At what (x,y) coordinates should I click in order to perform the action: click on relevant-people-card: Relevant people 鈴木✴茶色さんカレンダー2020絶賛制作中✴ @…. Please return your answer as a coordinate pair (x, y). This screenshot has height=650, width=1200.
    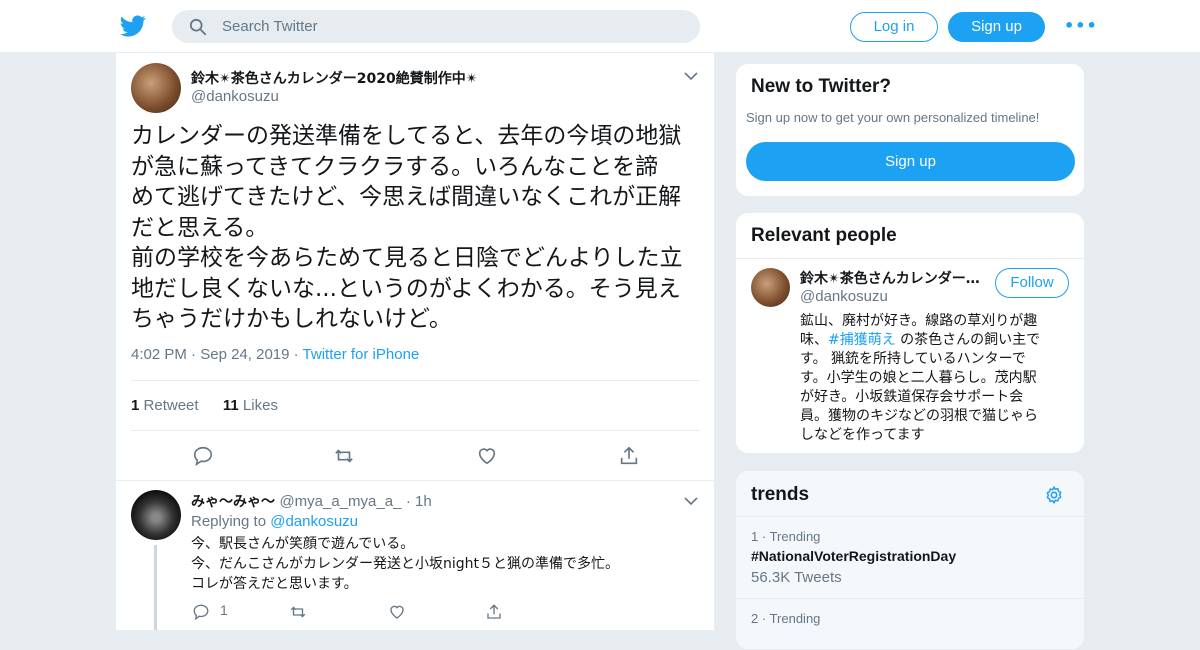
    Looking at the image, I should click on (910, 333).